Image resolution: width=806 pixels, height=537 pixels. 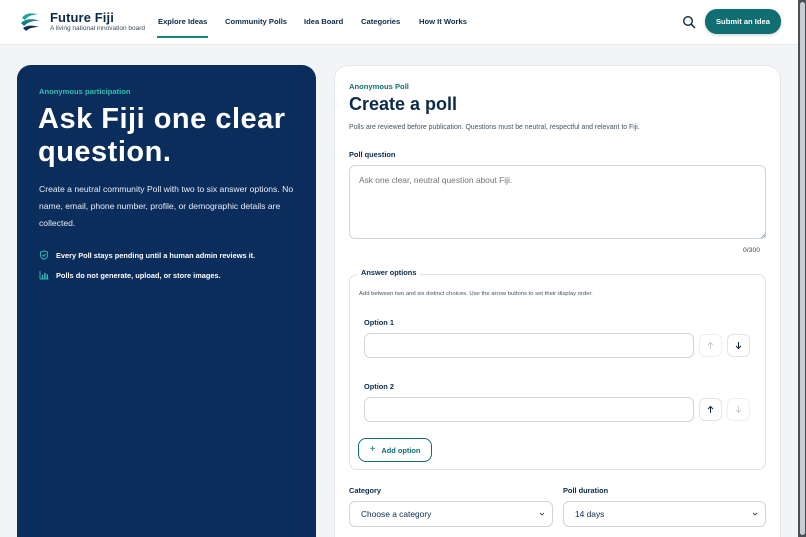 What do you see at coordinates (403, 104) in the screenshot?
I see `form-title: Create a poll` at bounding box center [403, 104].